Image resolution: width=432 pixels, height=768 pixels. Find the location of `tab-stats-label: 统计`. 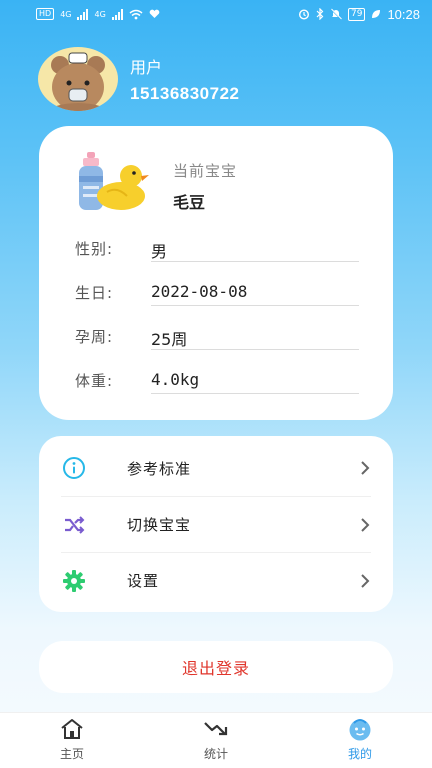

tab-stats-label: 统计 is located at coordinates (215, 754).